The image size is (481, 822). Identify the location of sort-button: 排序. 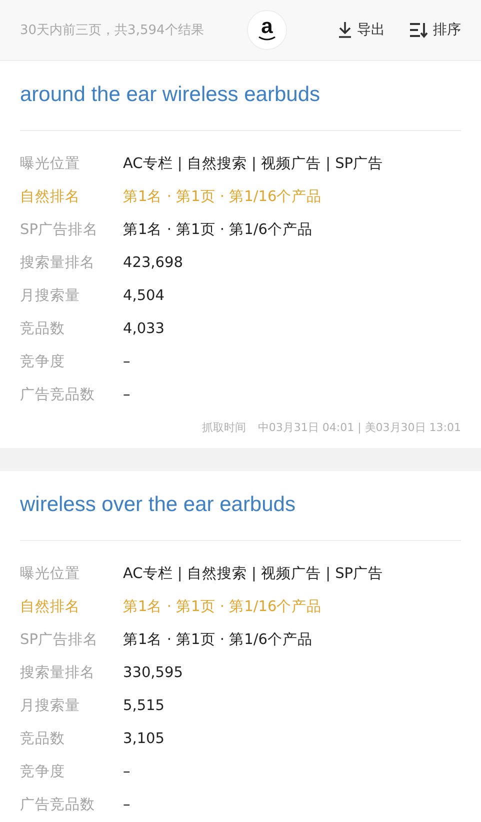
(435, 30).